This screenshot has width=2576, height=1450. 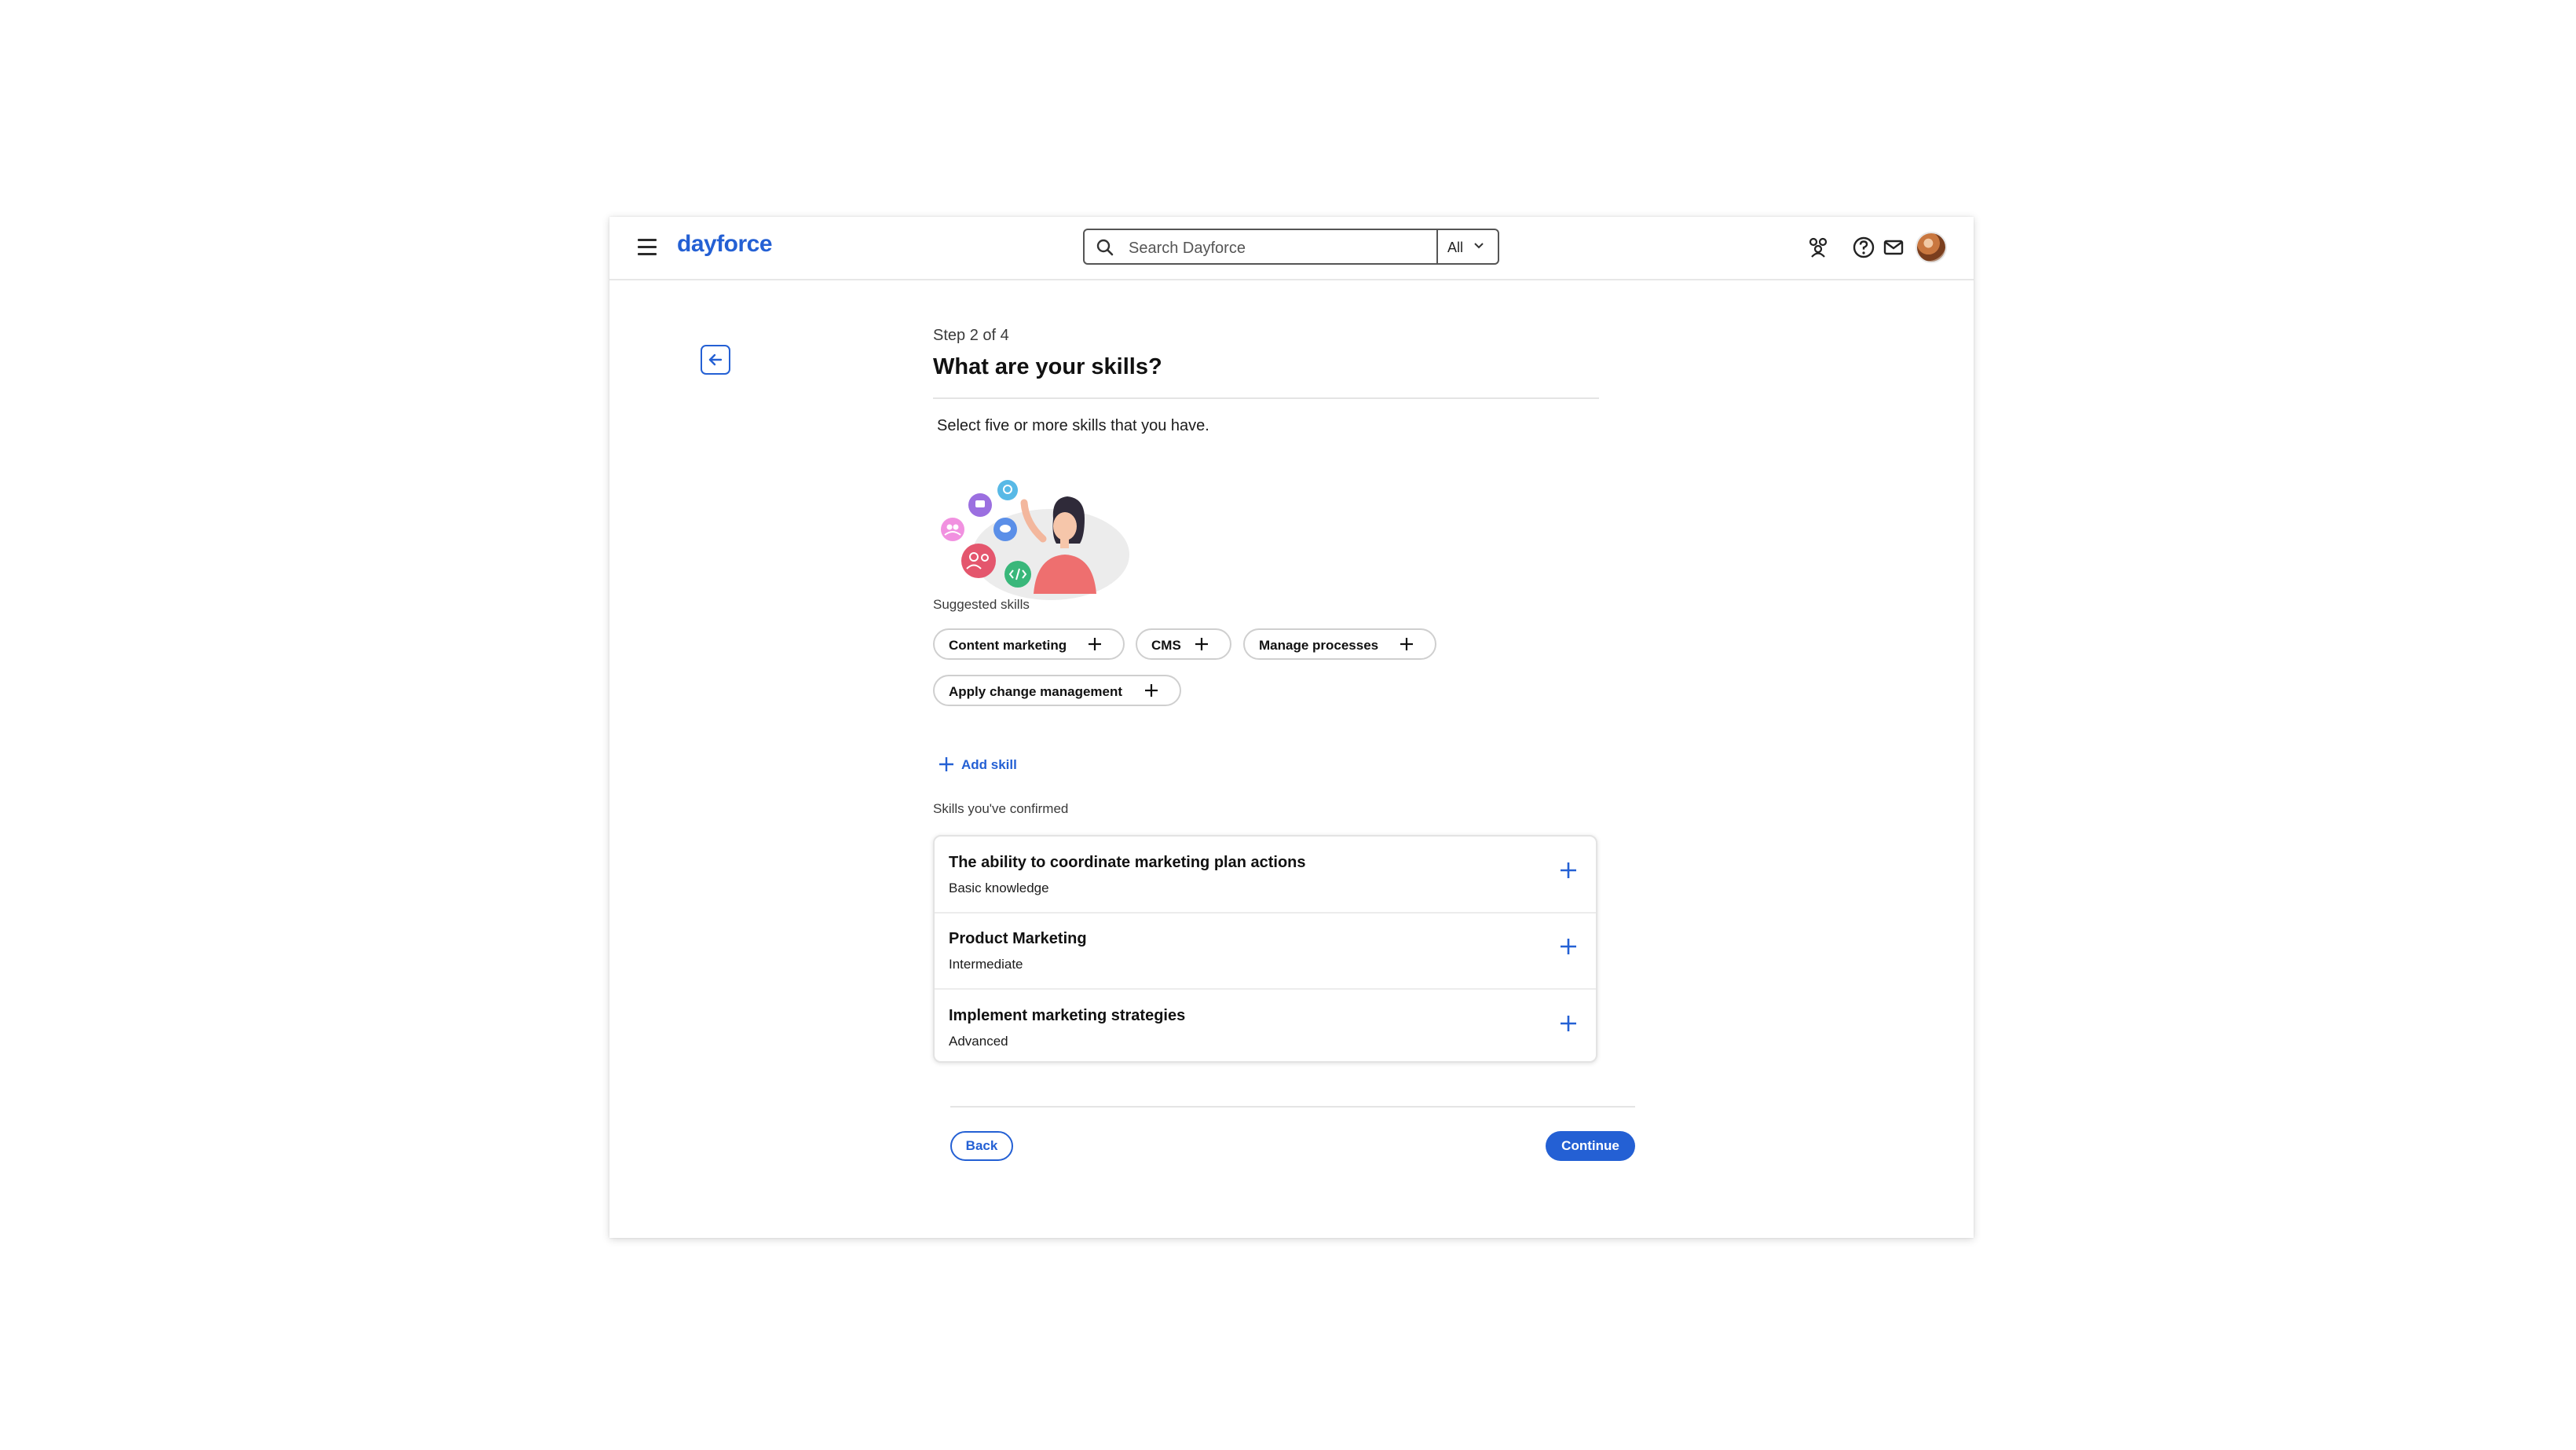 I want to click on skill-chip-apply-change-management: Apply change management, so click(x=1057, y=690).